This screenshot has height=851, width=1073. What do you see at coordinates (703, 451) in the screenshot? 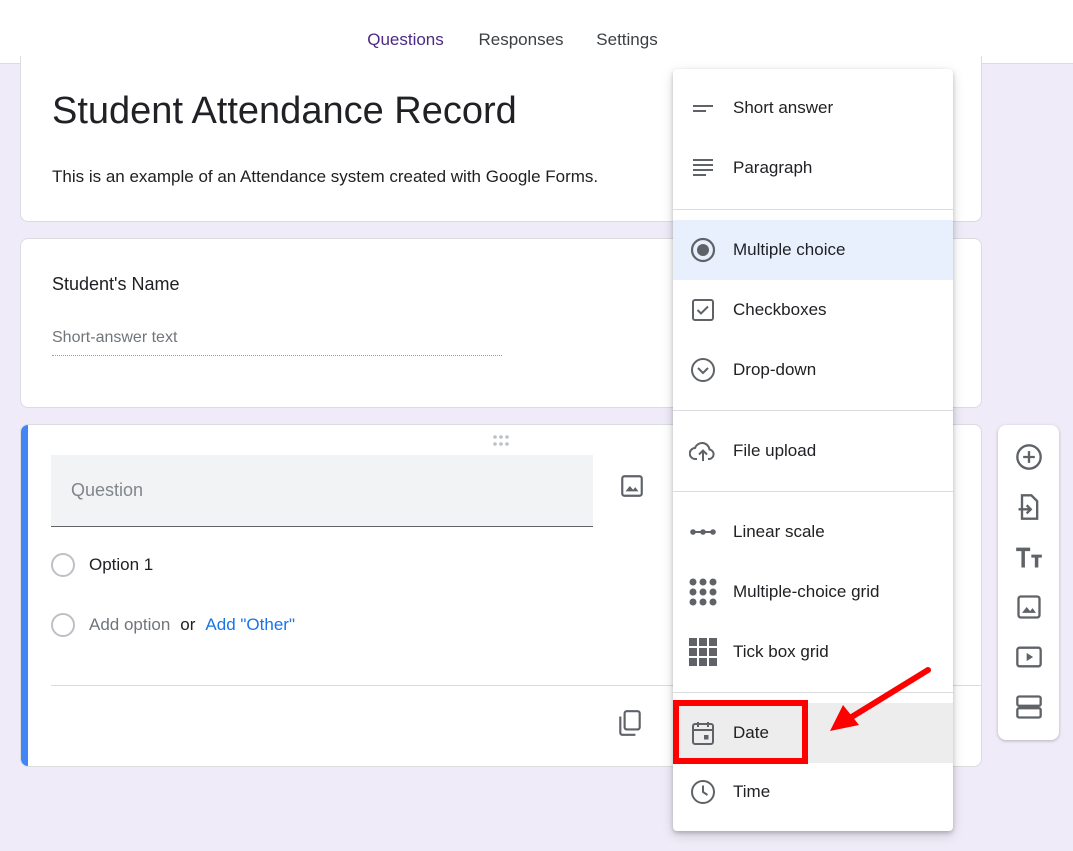
I see `cloud-upload-icon` at bounding box center [703, 451].